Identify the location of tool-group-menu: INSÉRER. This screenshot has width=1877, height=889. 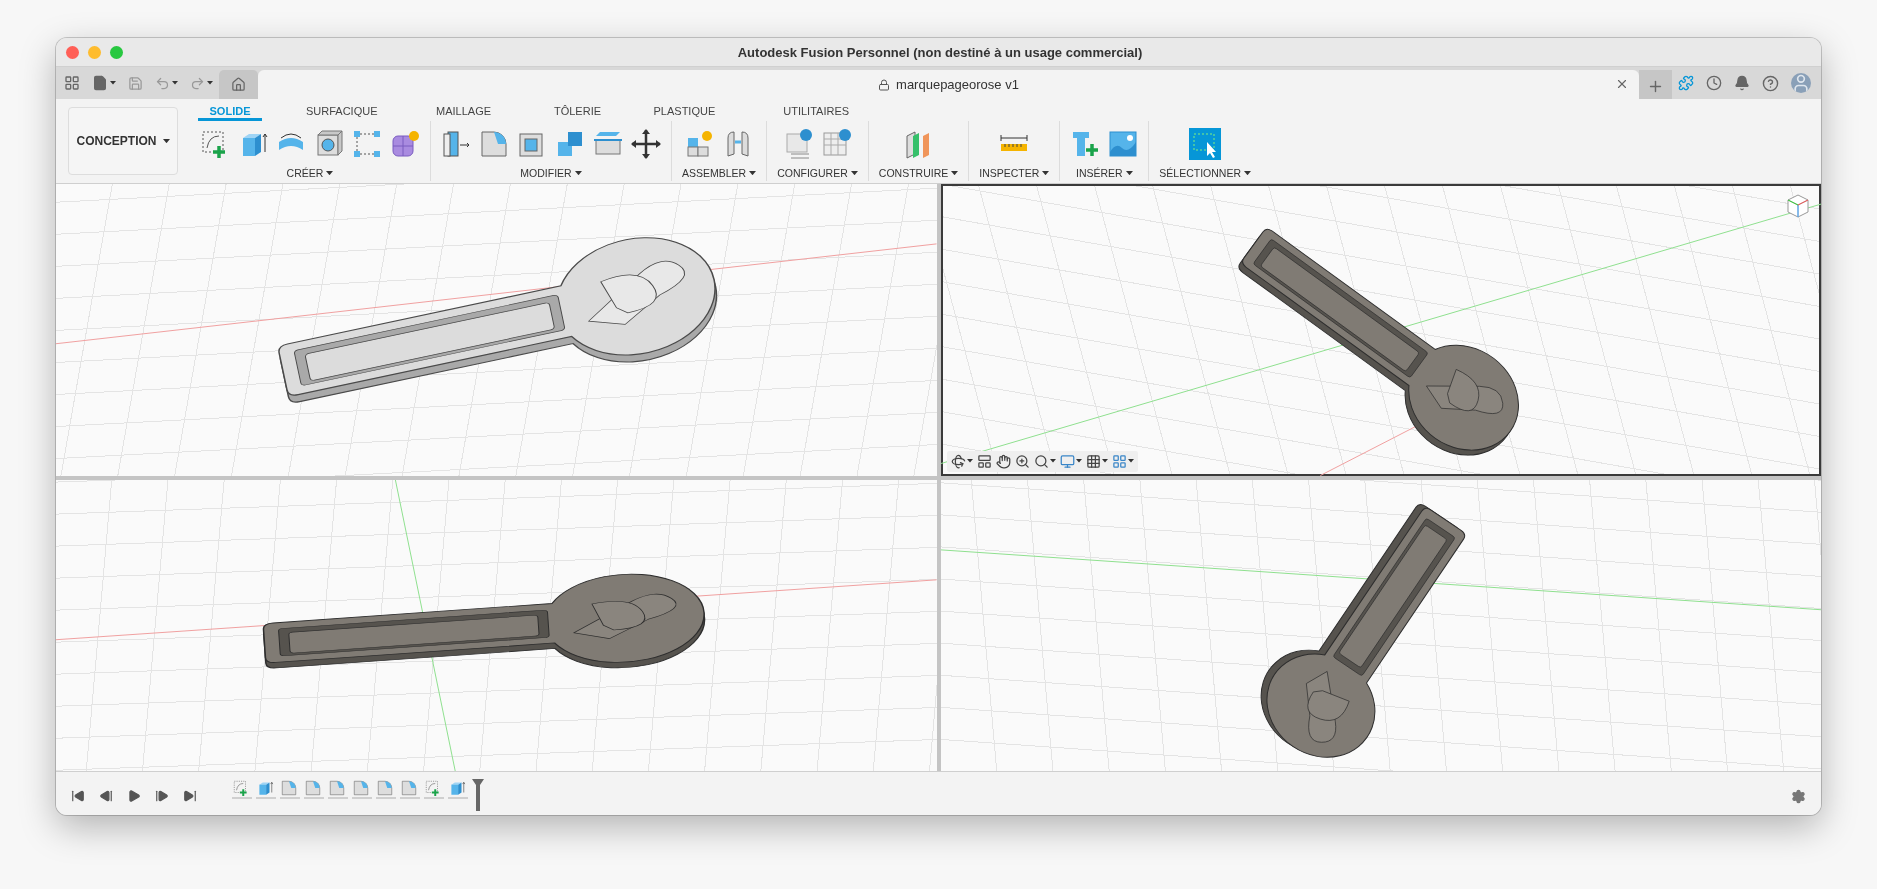
(1104, 171).